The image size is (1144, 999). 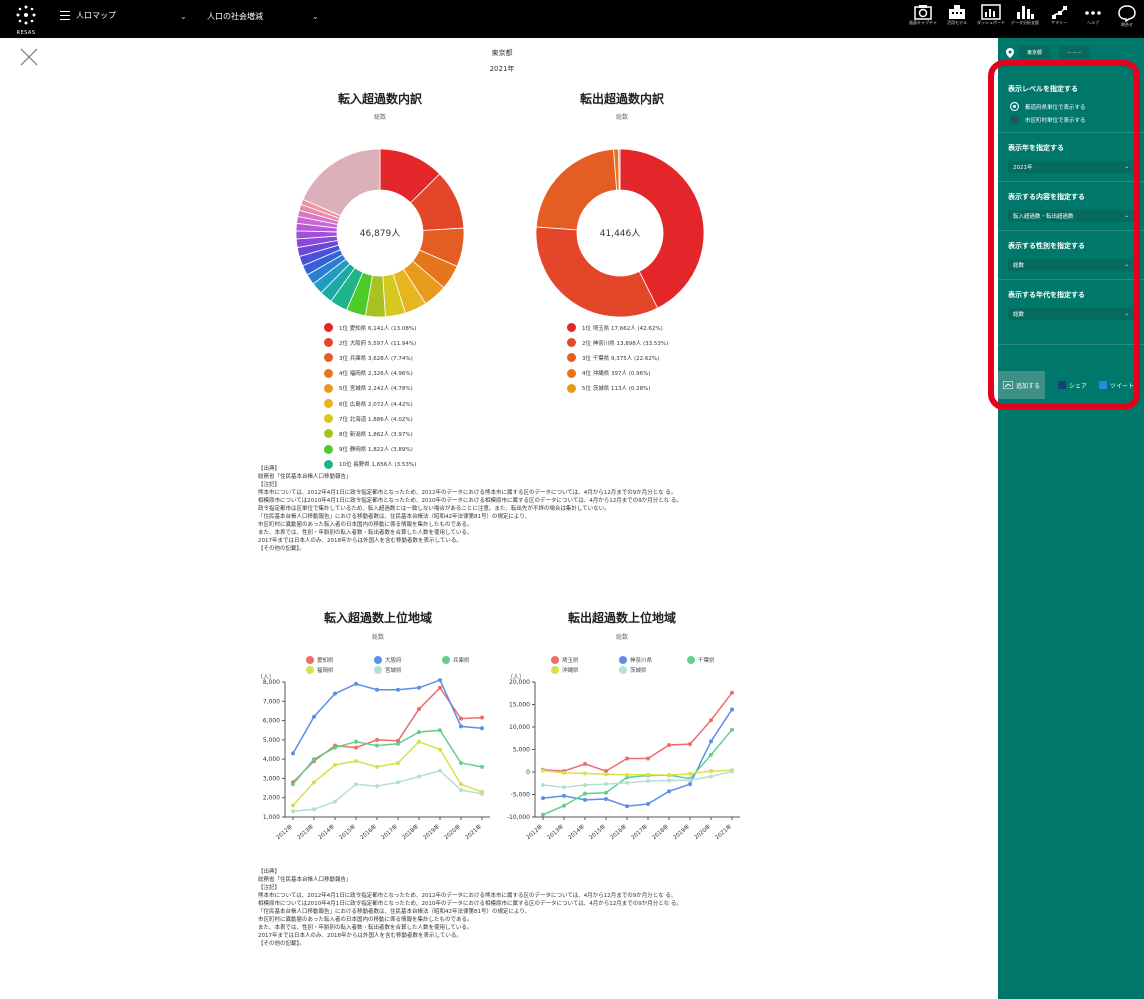 I want to click on resas-logo: RESAS, so click(x=26, y=20).